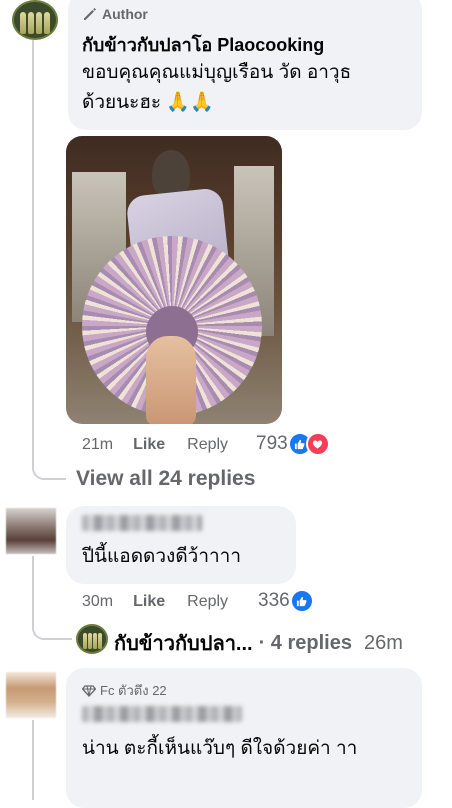 The image size is (452, 808). I want to click on diamond-icon, so click(89, 690).